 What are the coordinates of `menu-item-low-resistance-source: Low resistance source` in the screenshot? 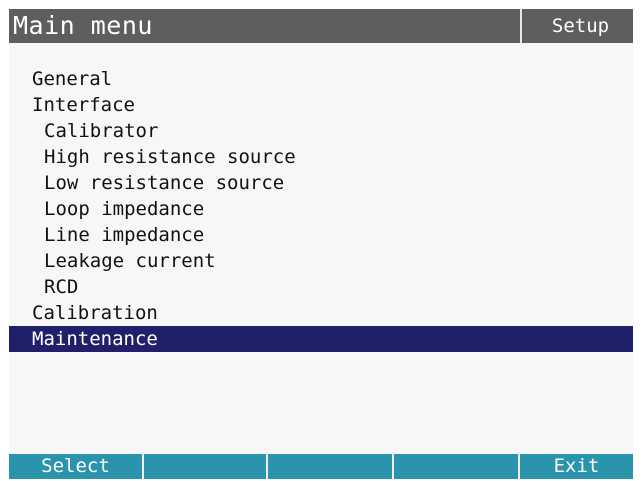 It's located at (321, 183).